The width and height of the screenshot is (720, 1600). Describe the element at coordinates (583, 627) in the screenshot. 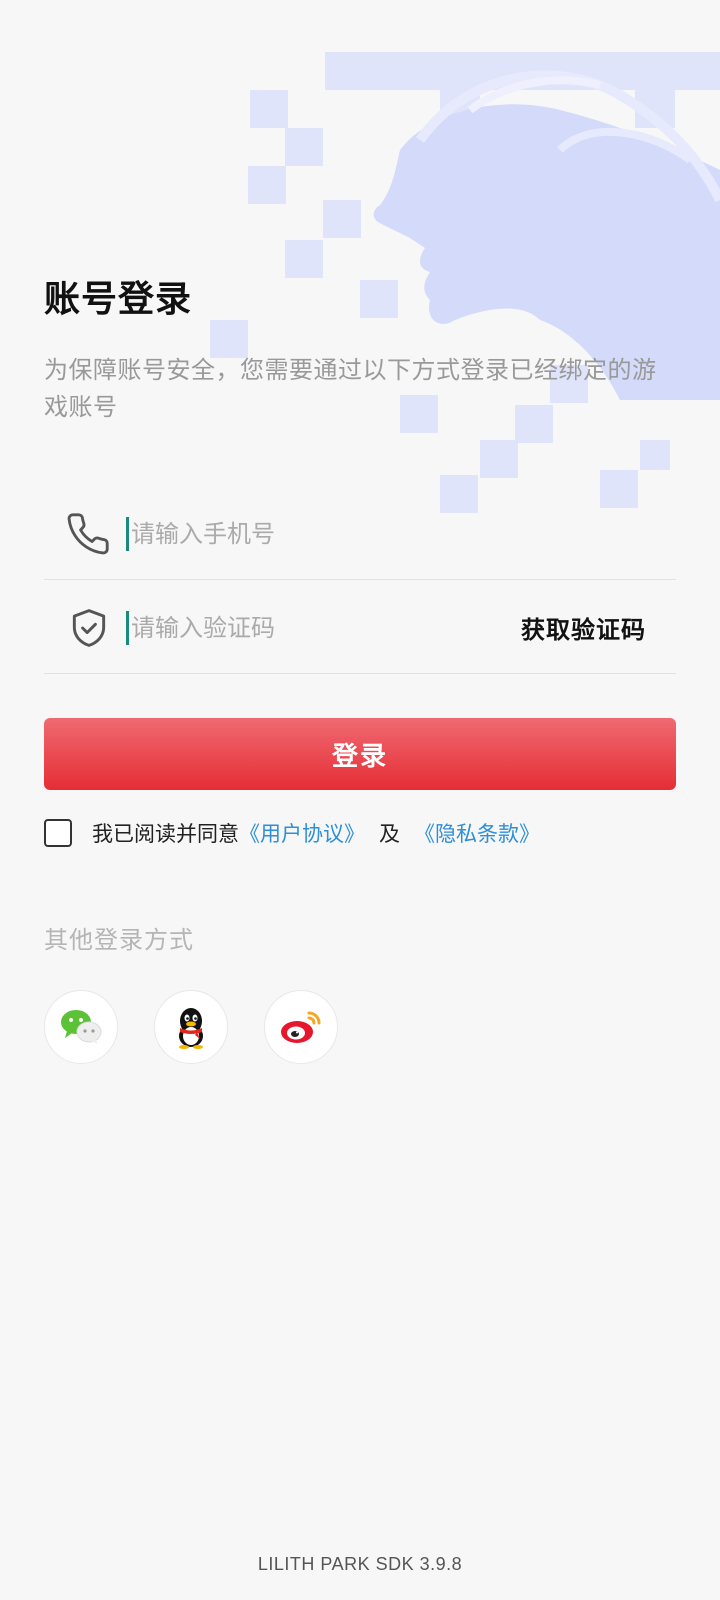

I see `get-code-button: 获取验证码` at that location.